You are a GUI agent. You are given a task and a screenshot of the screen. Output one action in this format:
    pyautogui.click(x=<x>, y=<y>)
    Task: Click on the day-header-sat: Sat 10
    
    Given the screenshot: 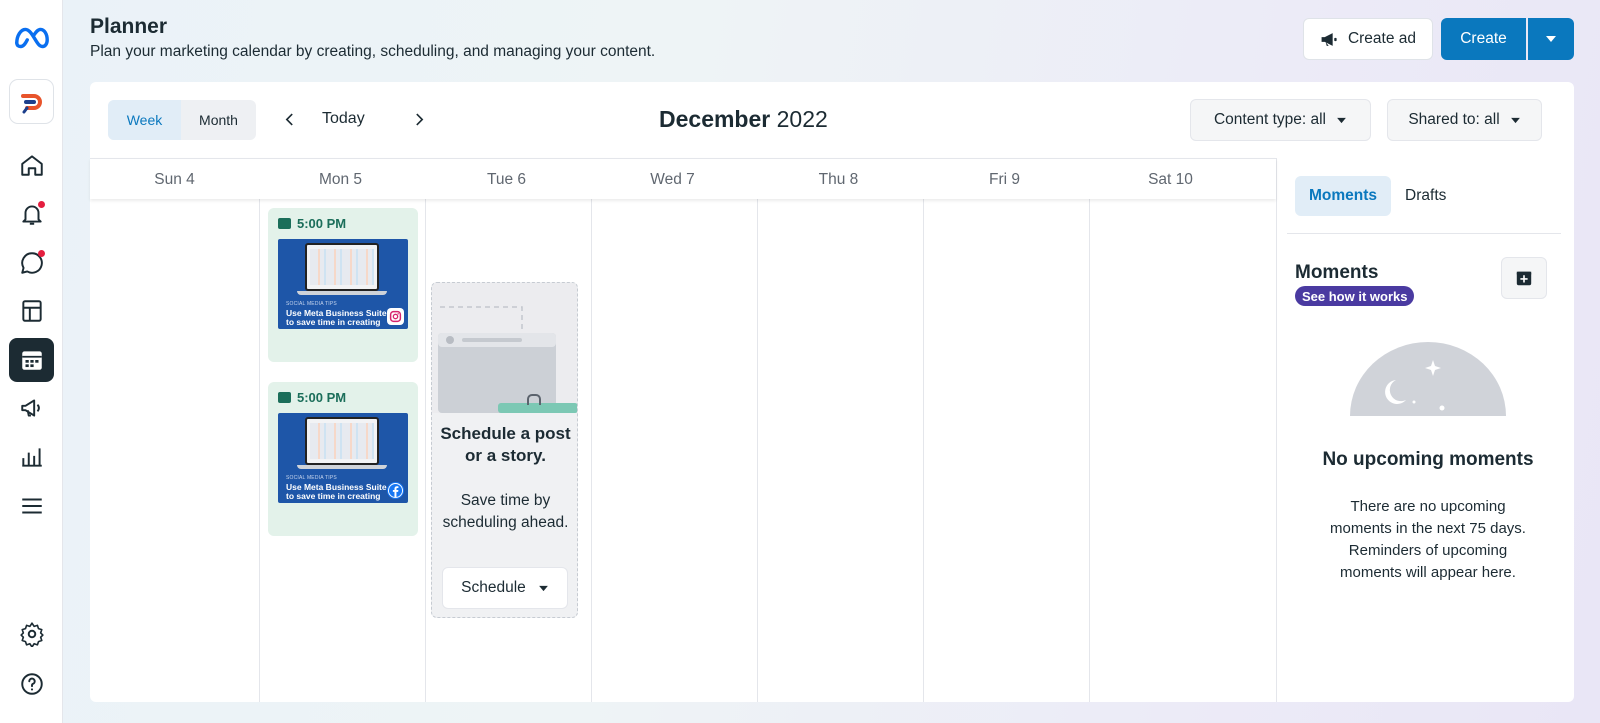 What is the action you would take?
    pyautogui.click(x=1170, y=179)
    